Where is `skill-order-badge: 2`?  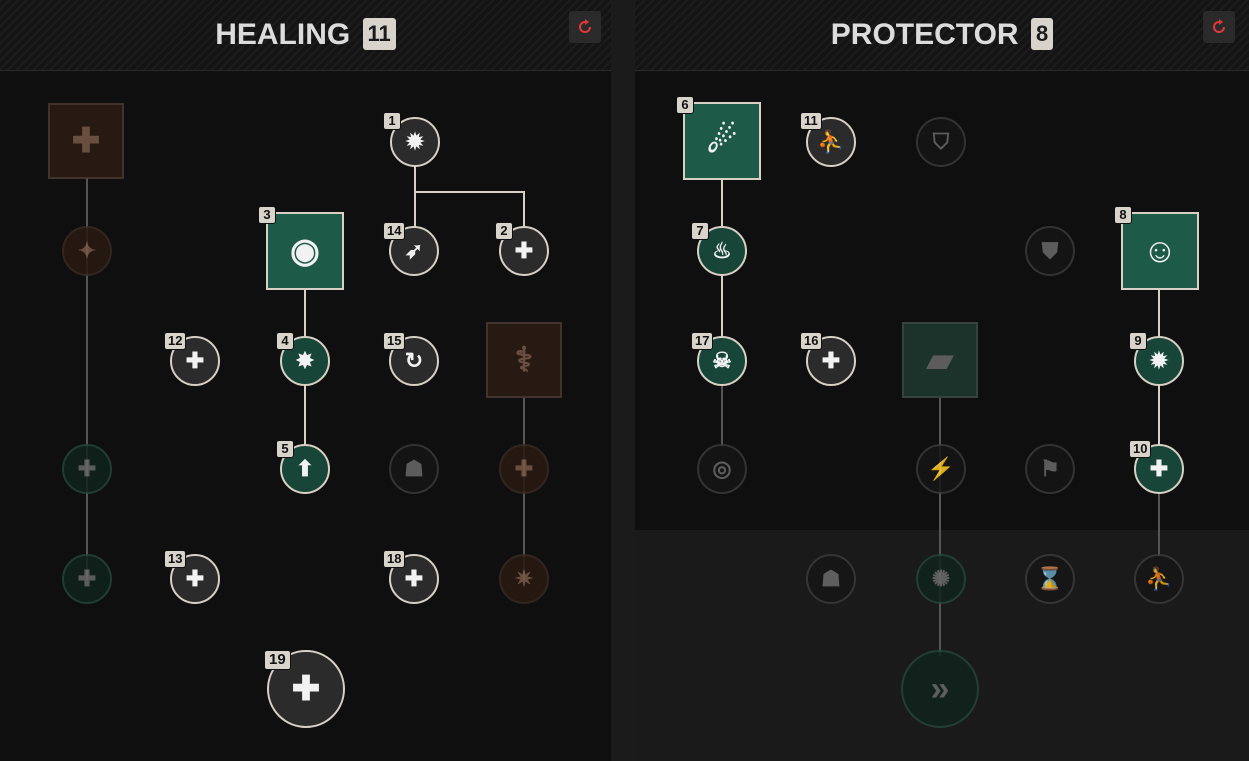
skill-order-badge: 2 is located at coordinates (504, 231).